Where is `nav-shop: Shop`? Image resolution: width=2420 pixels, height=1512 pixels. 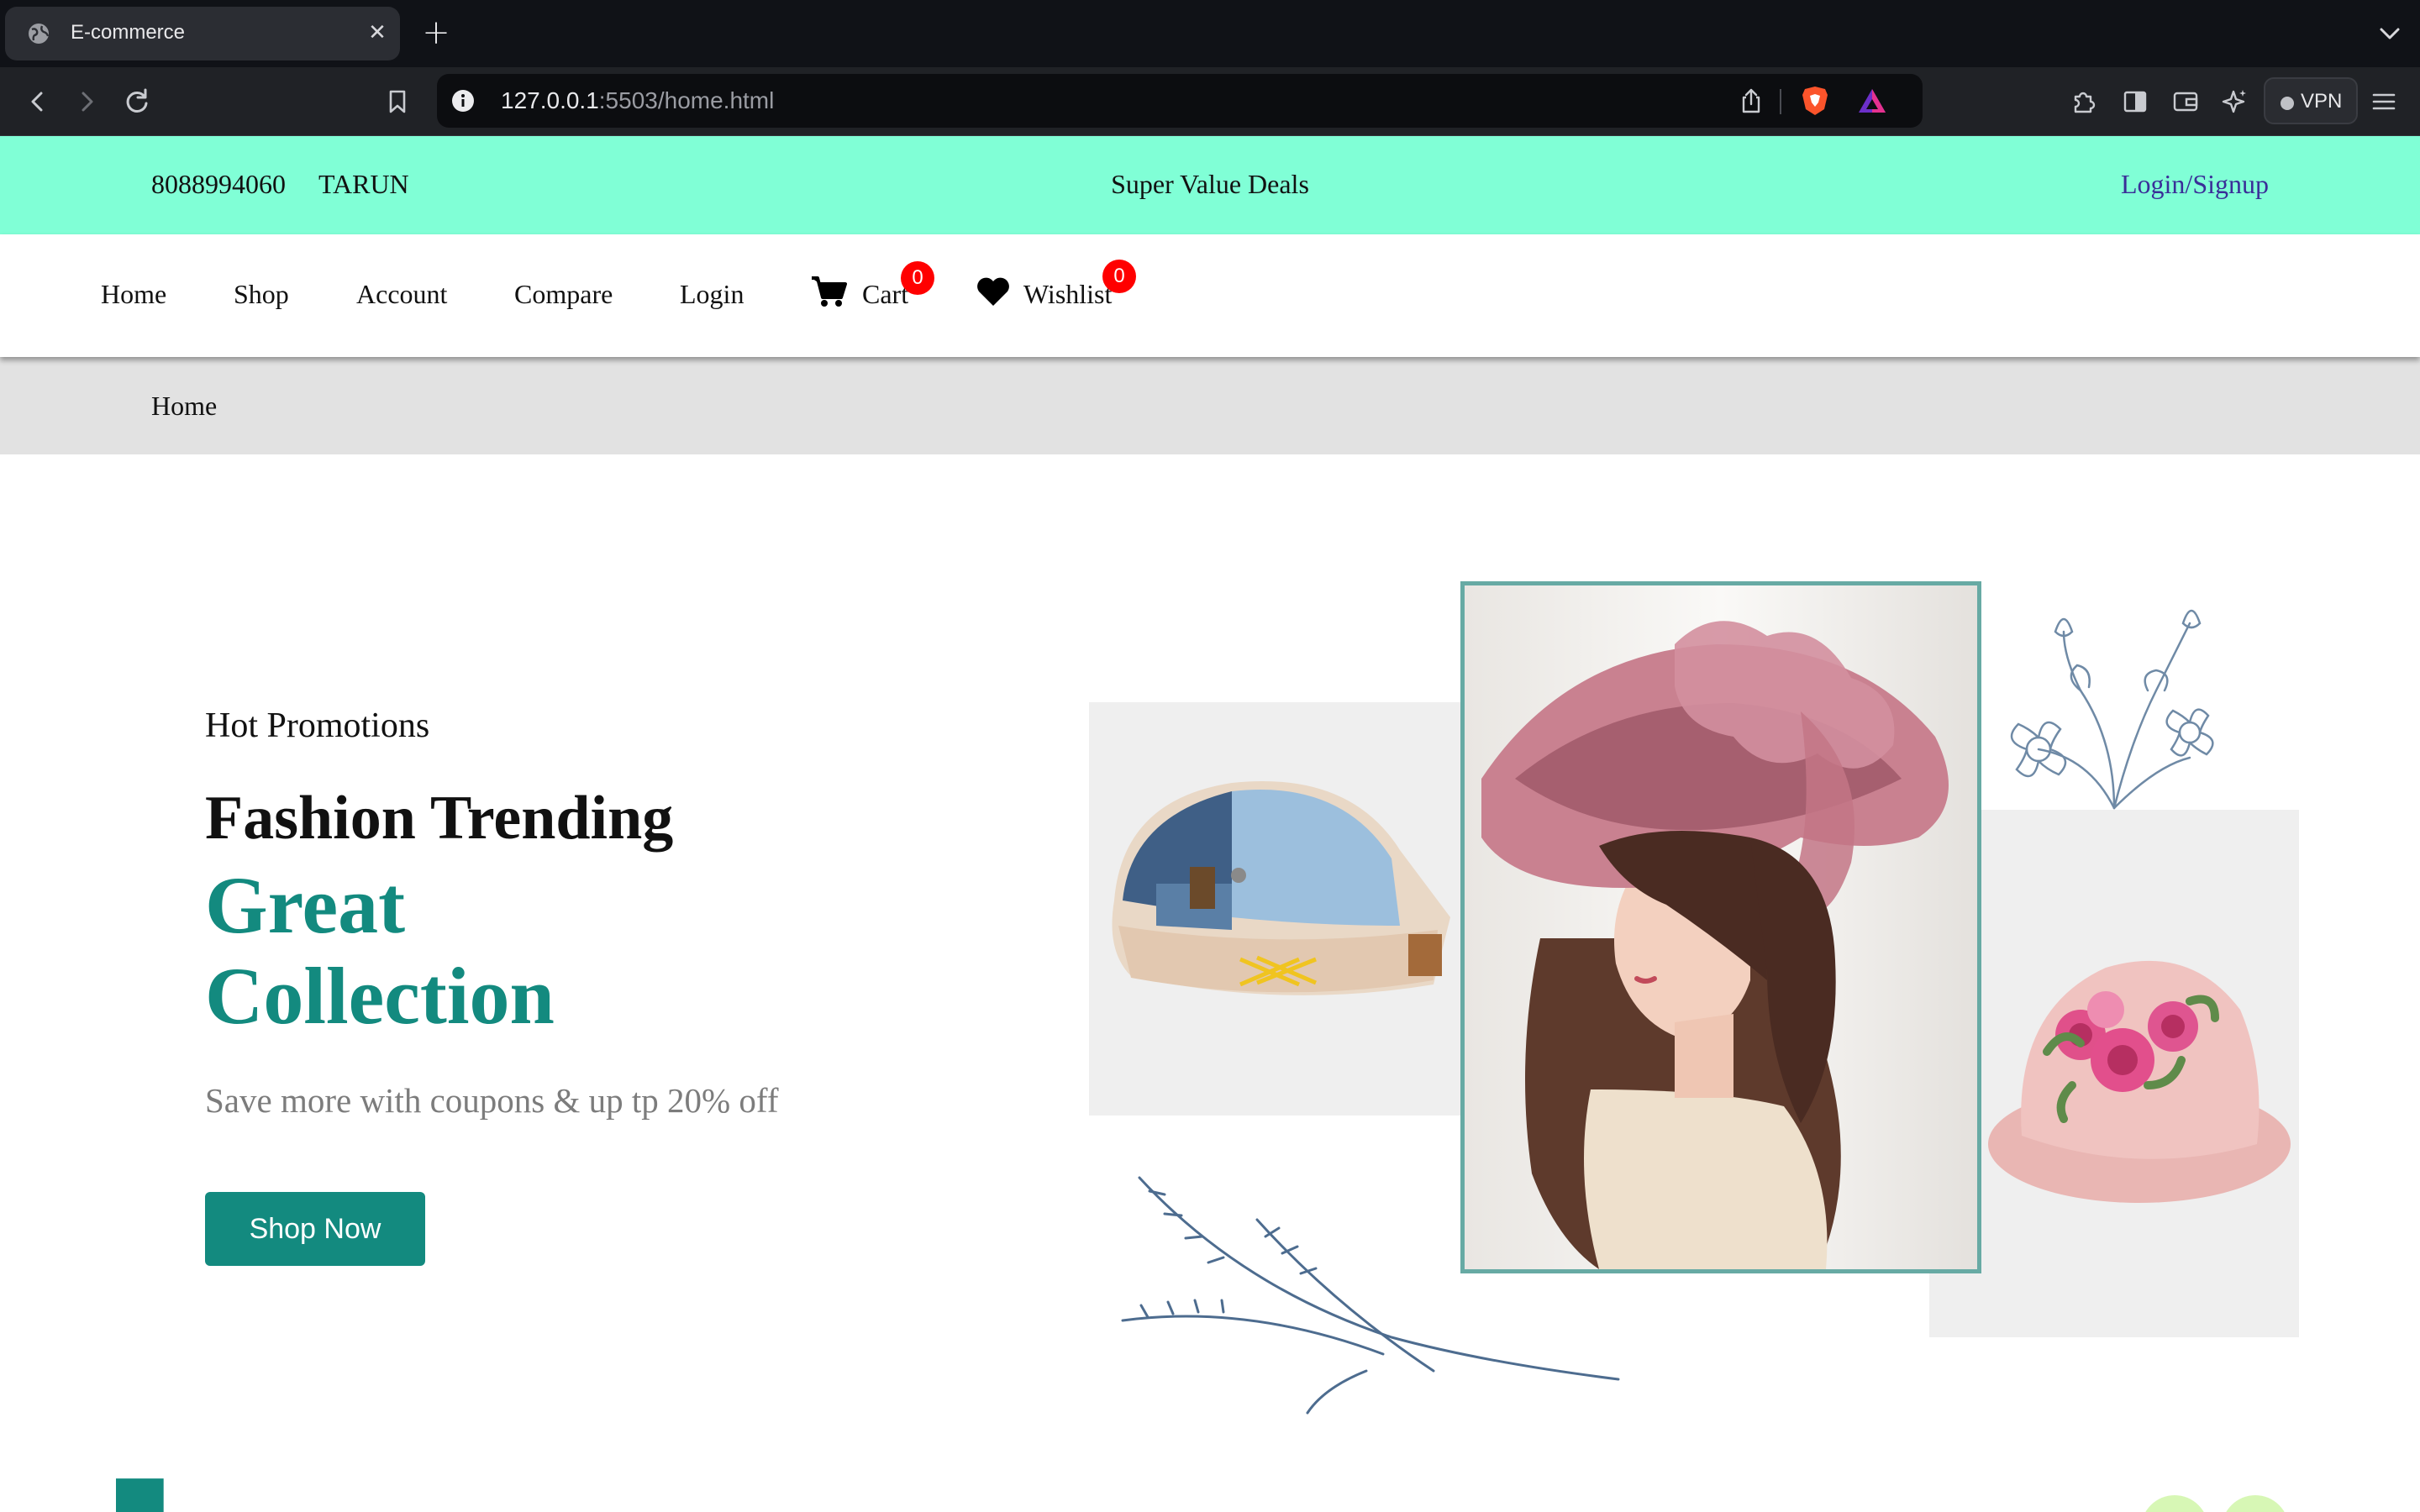
nav-shop: Shop is located at coordinates (261, 294).